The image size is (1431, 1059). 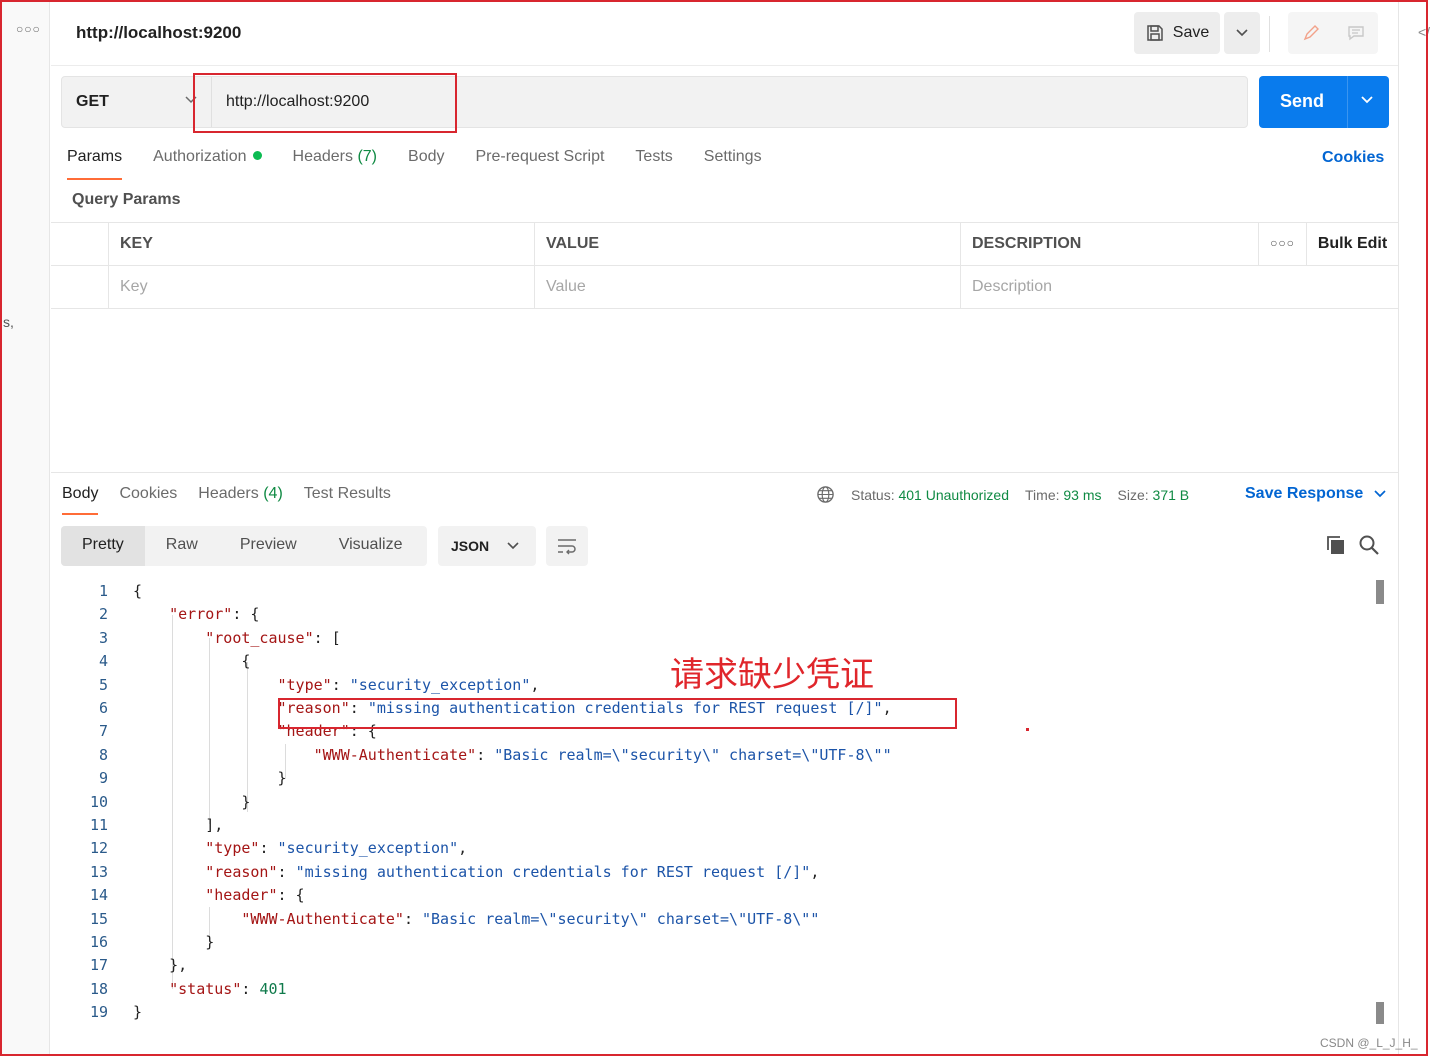 I want to click on scrollbar-thumb-bottom, so click(x=1380, y=1013).